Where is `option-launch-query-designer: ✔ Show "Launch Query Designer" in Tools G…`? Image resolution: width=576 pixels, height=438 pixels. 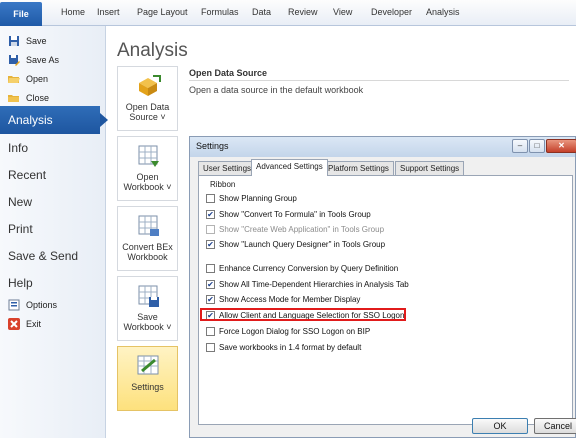 option-launch-query-designer: ✔ Show "Launch Query Designer" in Tools G… is located at coordinates (295, 244).